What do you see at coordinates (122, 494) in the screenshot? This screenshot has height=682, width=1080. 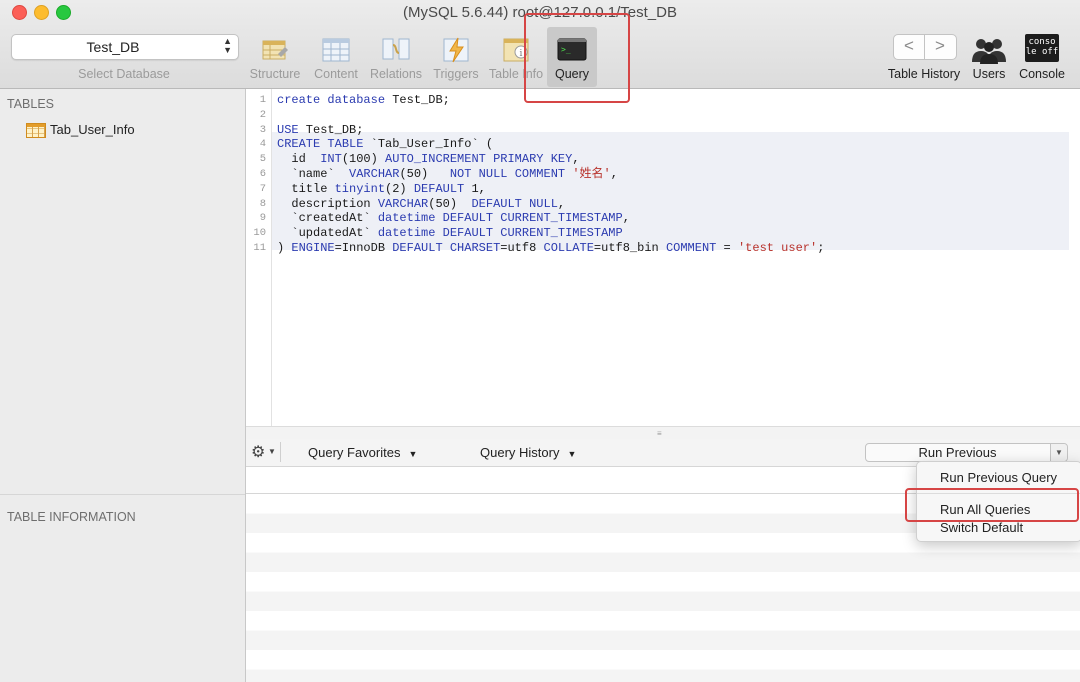 I see `sidebar-divider` at bounding box center [122, 494].